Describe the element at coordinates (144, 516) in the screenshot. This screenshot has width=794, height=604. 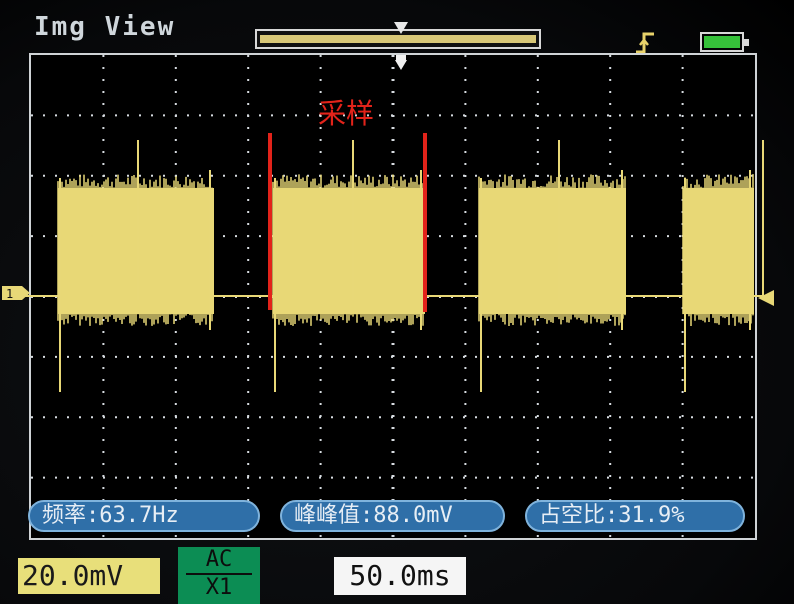
I see `frequency-readout: 频率:63.7Hz` at that location.